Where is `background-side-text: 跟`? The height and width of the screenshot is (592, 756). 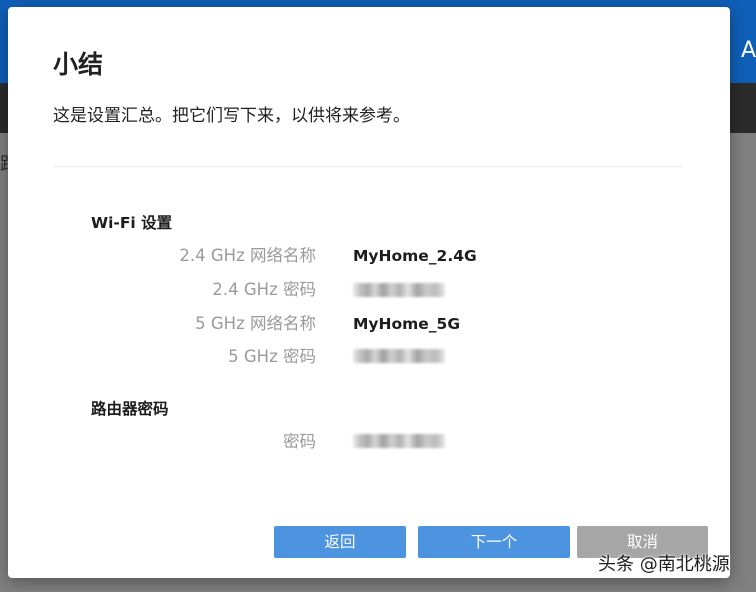 background-side-text: 跟 is located at coordinates (4, 165).